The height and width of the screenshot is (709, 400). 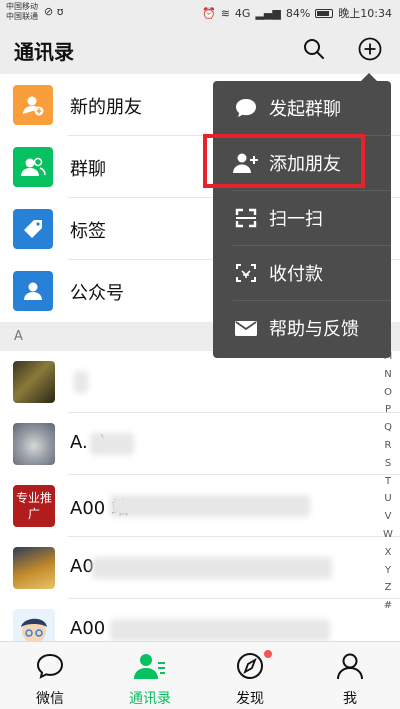 I want to click on index-letter: V, so click(x=388, y=517).